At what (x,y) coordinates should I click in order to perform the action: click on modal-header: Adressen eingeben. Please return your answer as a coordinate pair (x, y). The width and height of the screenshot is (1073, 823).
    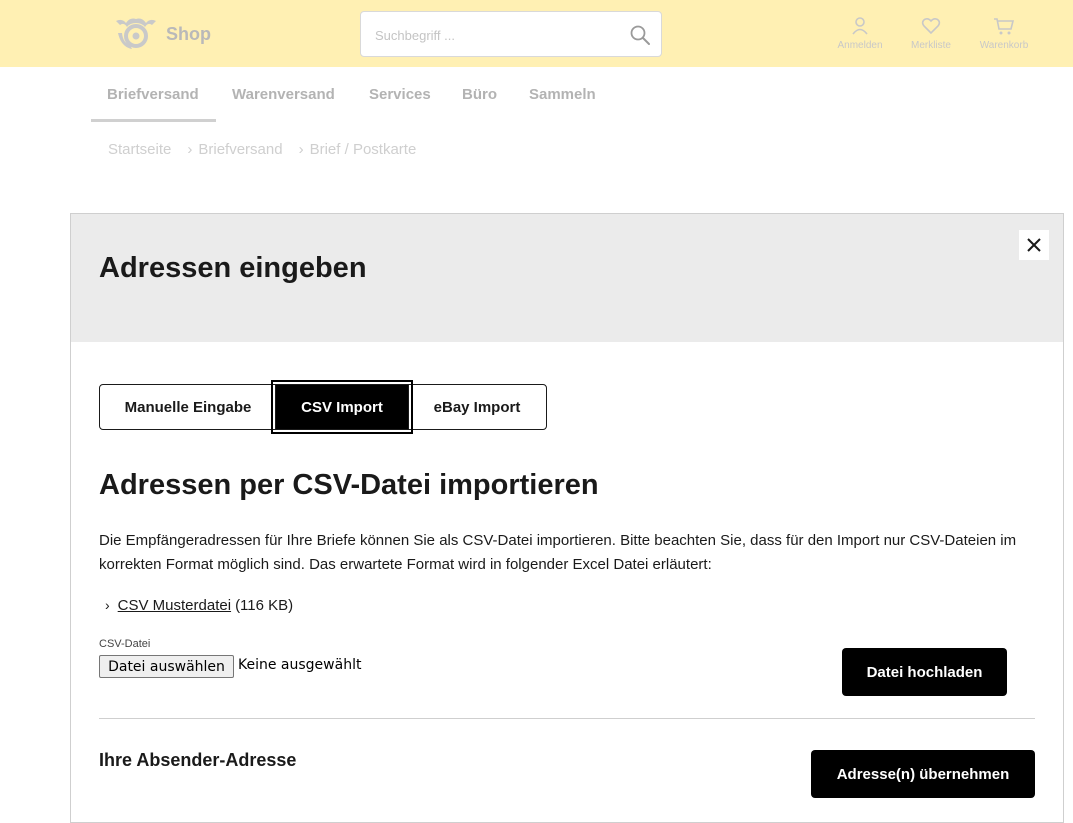
    Looking at the image, I should click on (567, 278).